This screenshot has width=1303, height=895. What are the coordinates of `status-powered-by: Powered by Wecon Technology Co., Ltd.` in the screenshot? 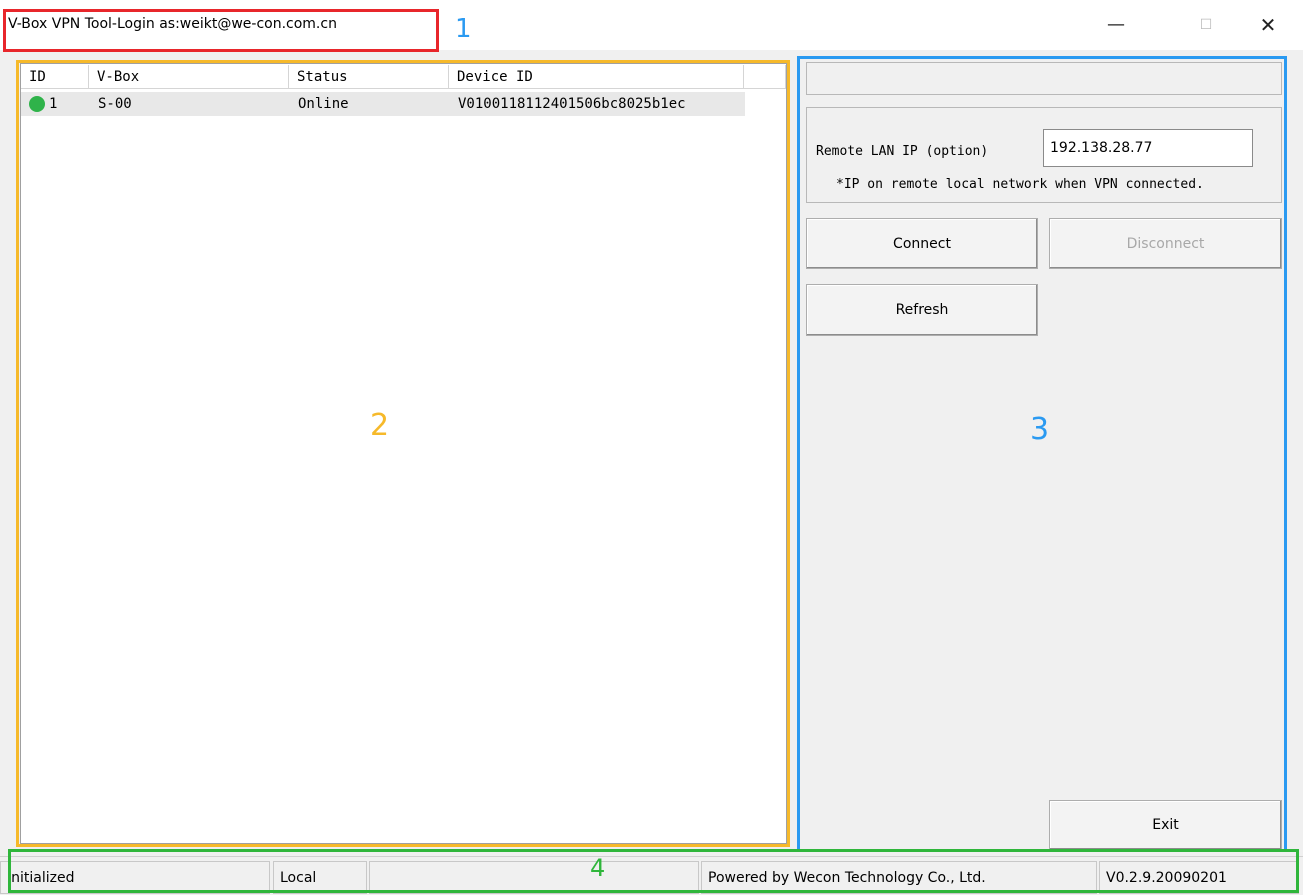 It's located at (899, 877).